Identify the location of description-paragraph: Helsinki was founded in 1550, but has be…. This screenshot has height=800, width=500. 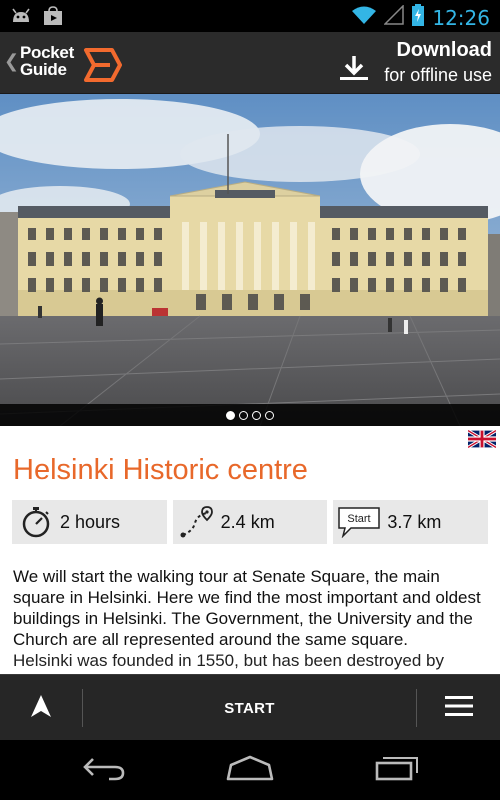
(228, 660).